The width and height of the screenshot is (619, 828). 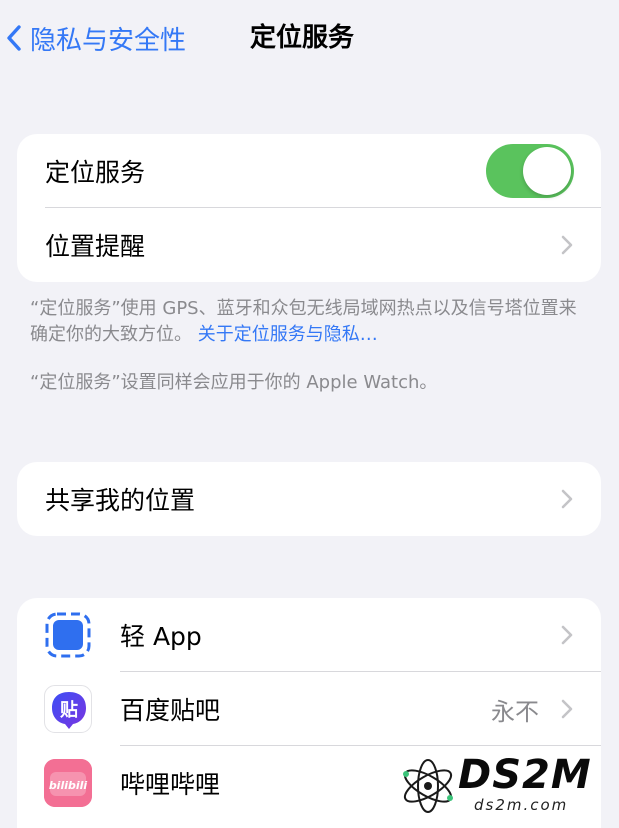 I want to click on location-services-row: 定位服务, so click(x=309, y=171).